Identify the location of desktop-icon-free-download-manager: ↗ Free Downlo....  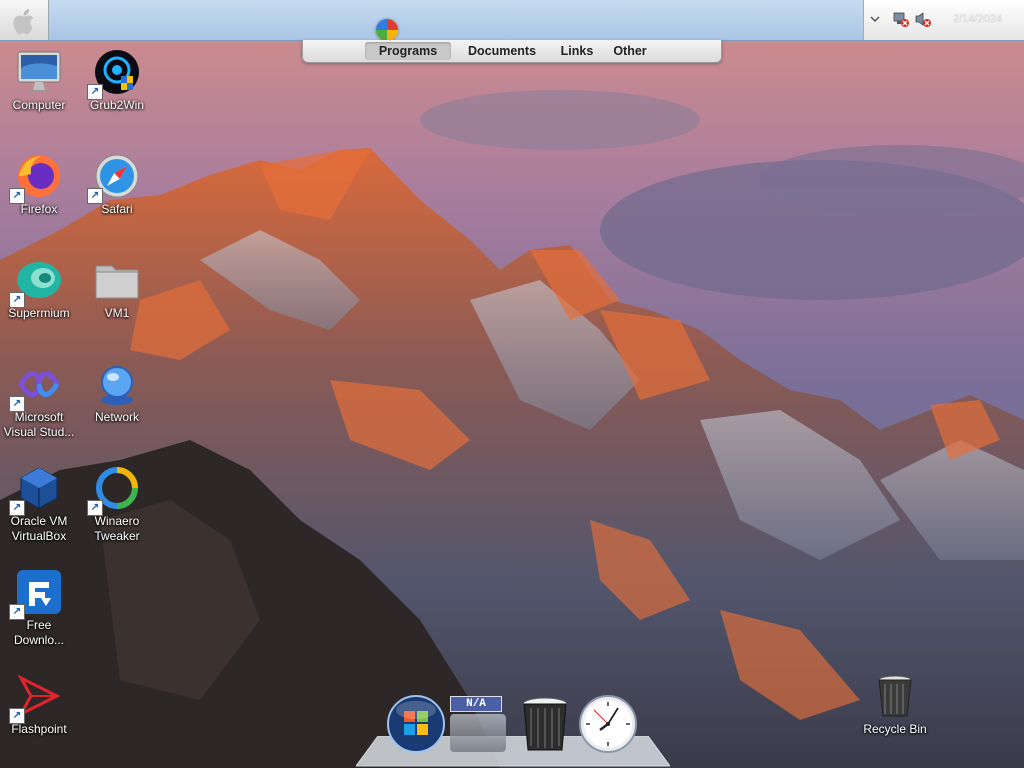
(39, 608).